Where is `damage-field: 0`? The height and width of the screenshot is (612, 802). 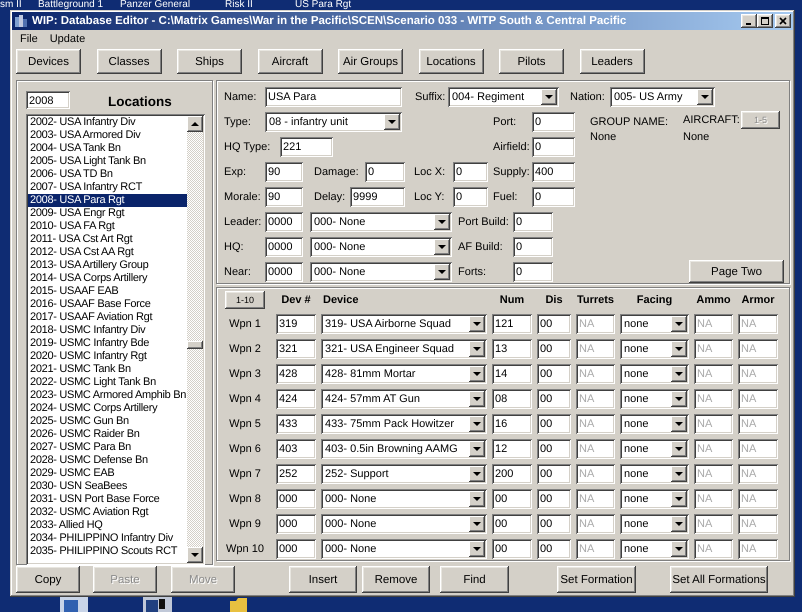 damage-field: 0 is located at coordinates (385, 172).